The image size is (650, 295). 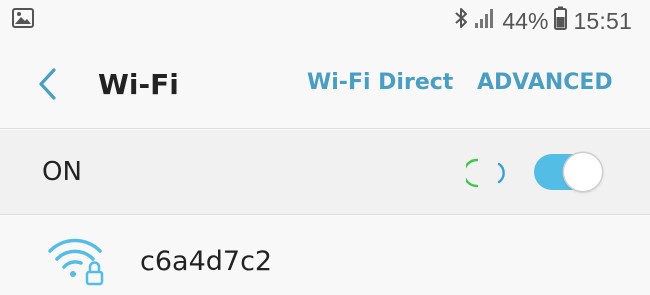 I want to click on image-icon, so click(x=23, y=20).